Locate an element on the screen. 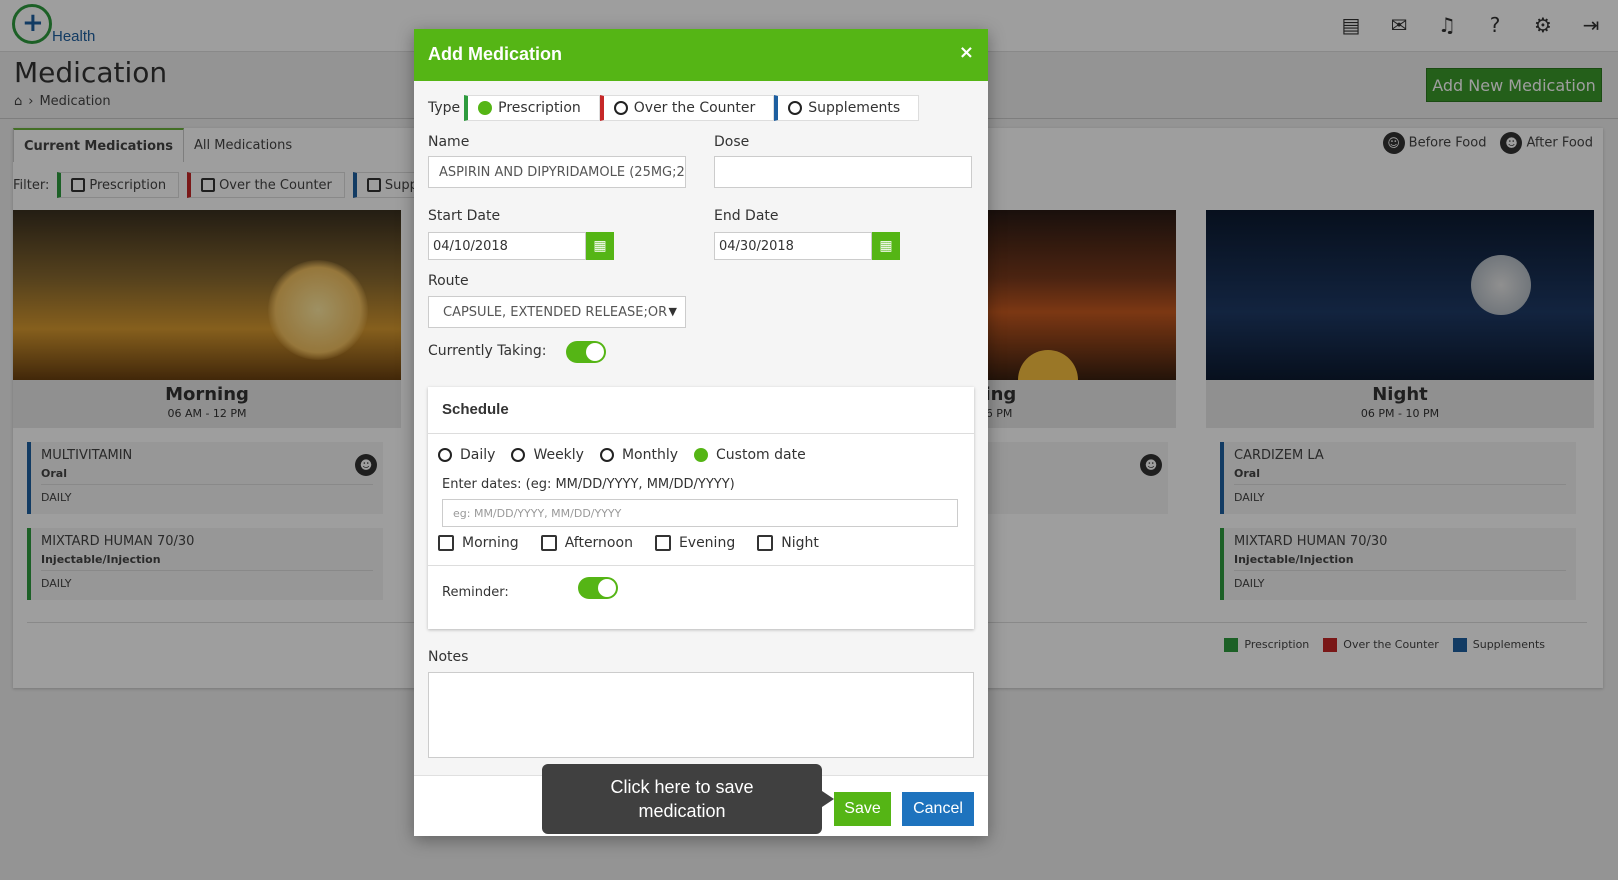  dose-label: Dose is located at coordinates (732, 142).